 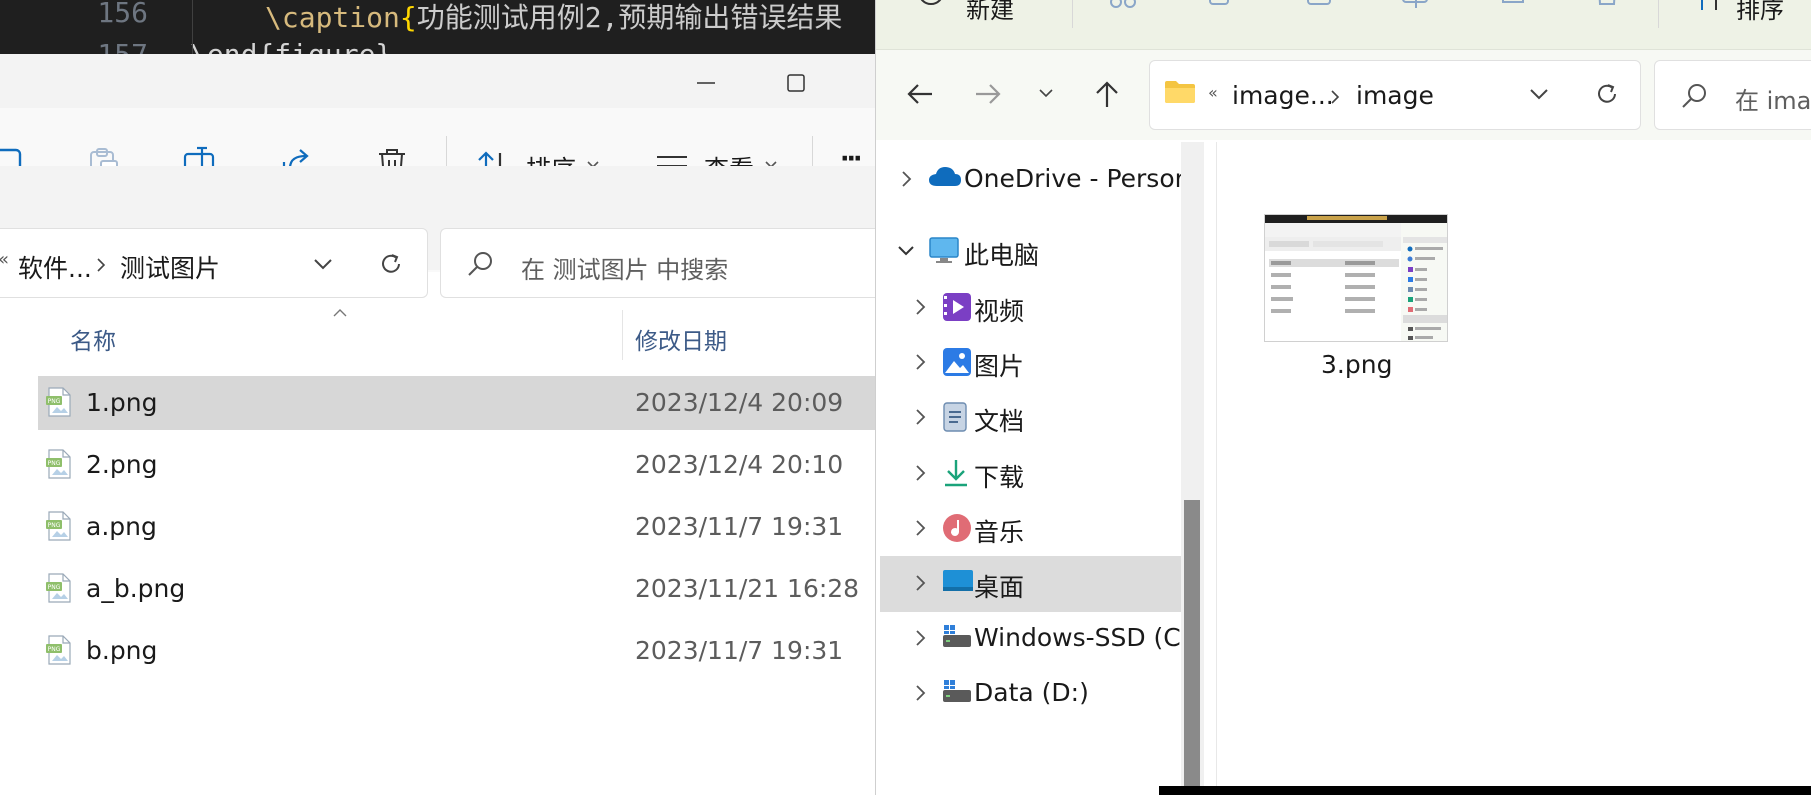 What do you see at coordinates (1319, 6) in the screenshot?
I see `clipboard-icon` at bounding box center [1319, 6].